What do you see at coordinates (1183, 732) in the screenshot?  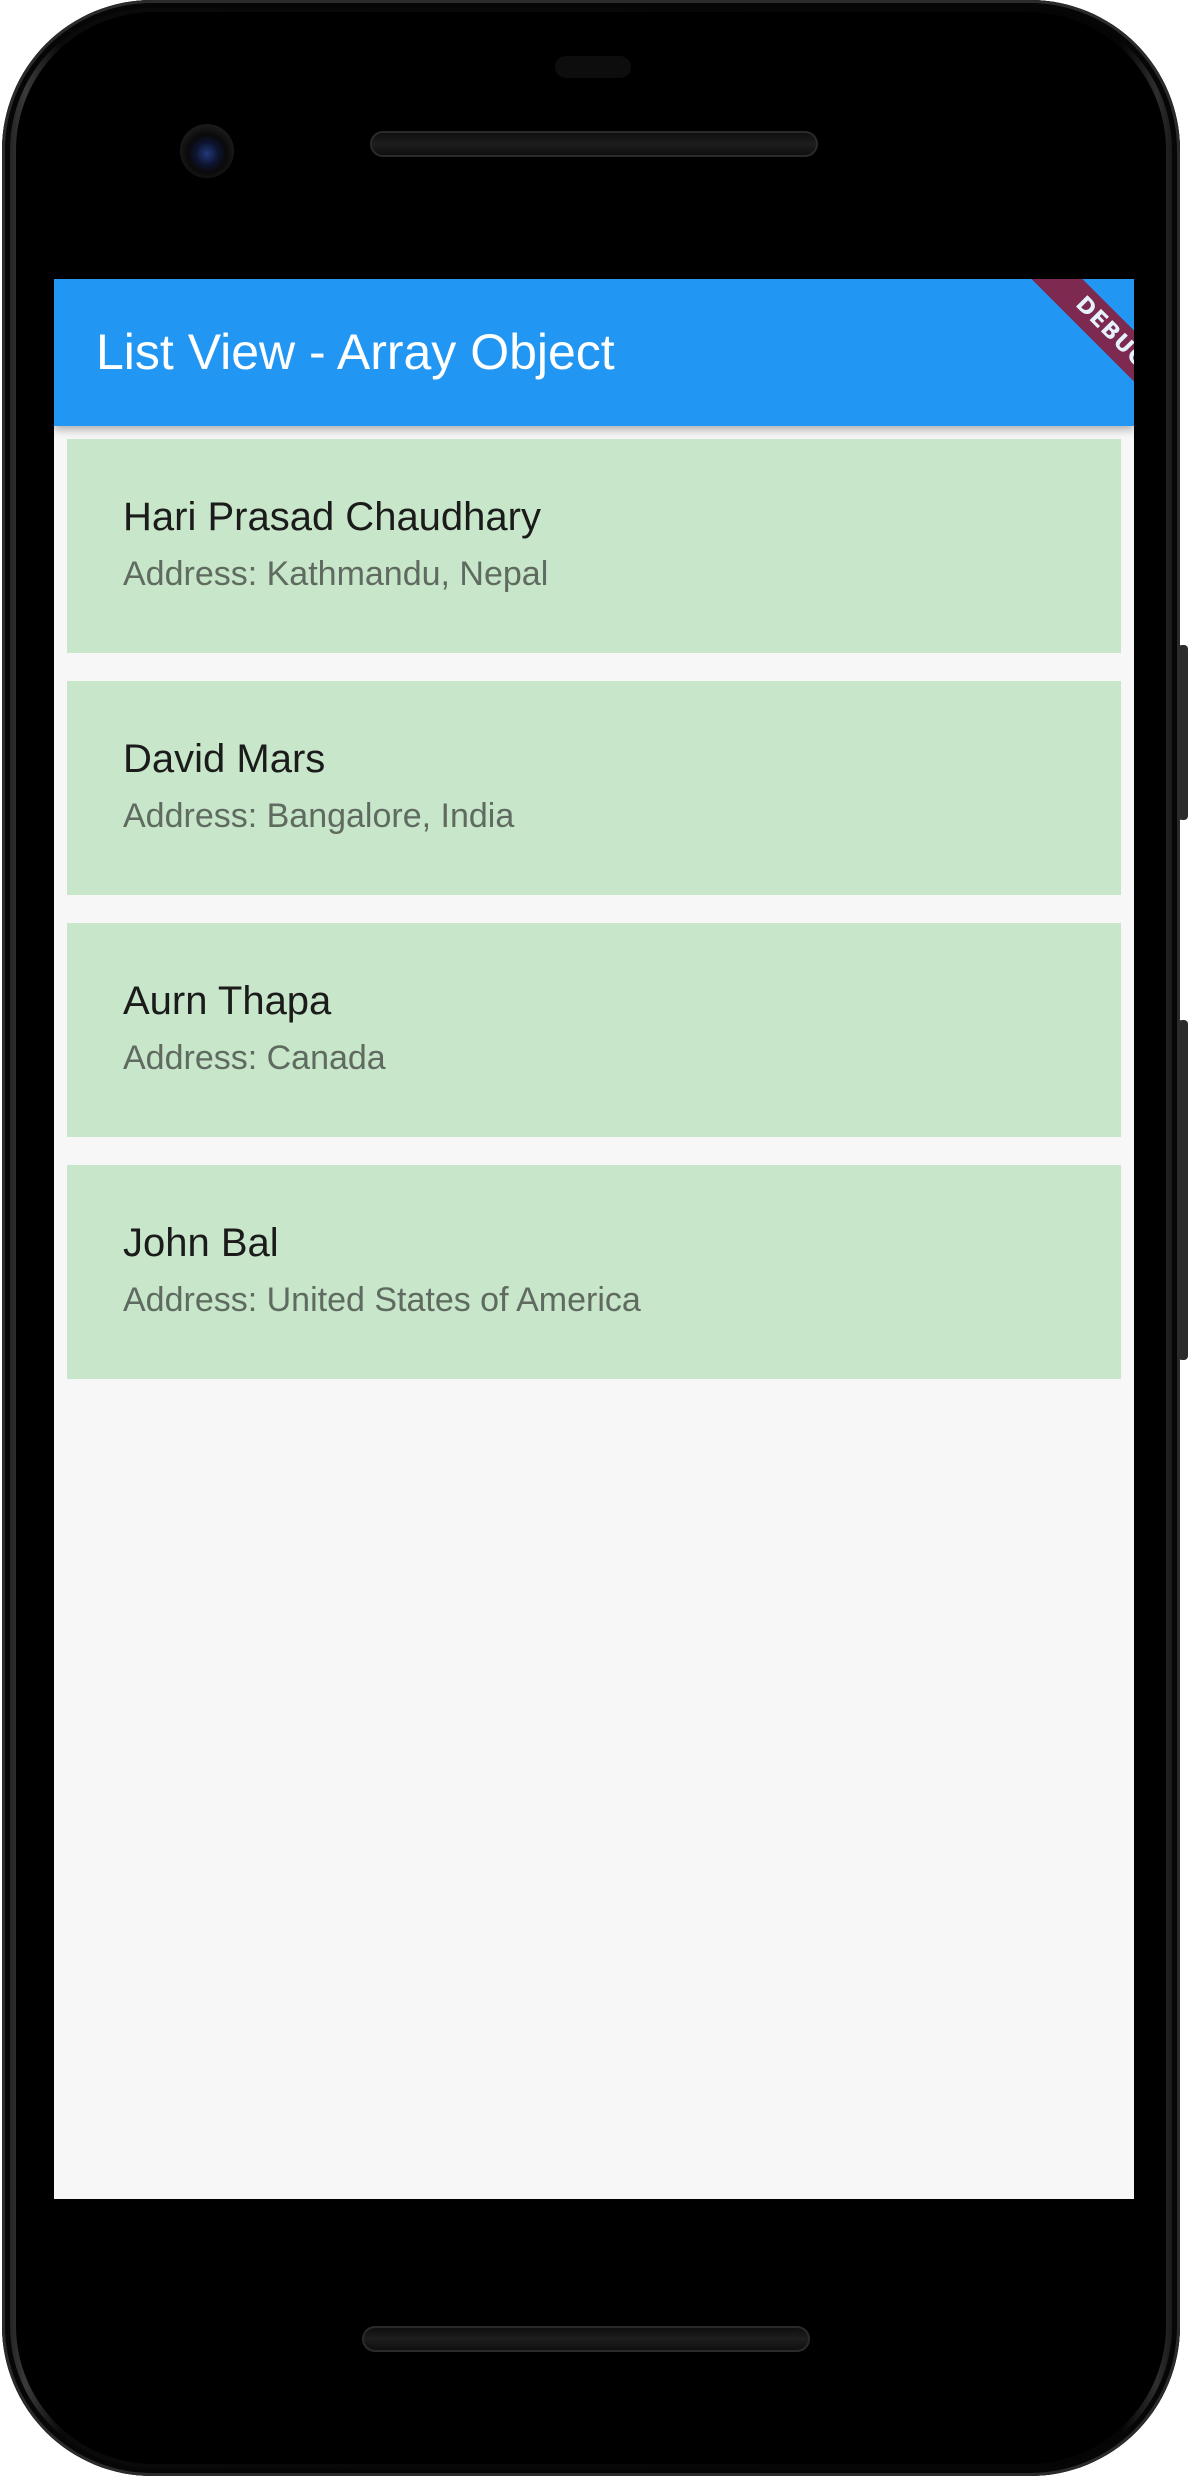 I see `power-button` at bounding box center [1183, 732].